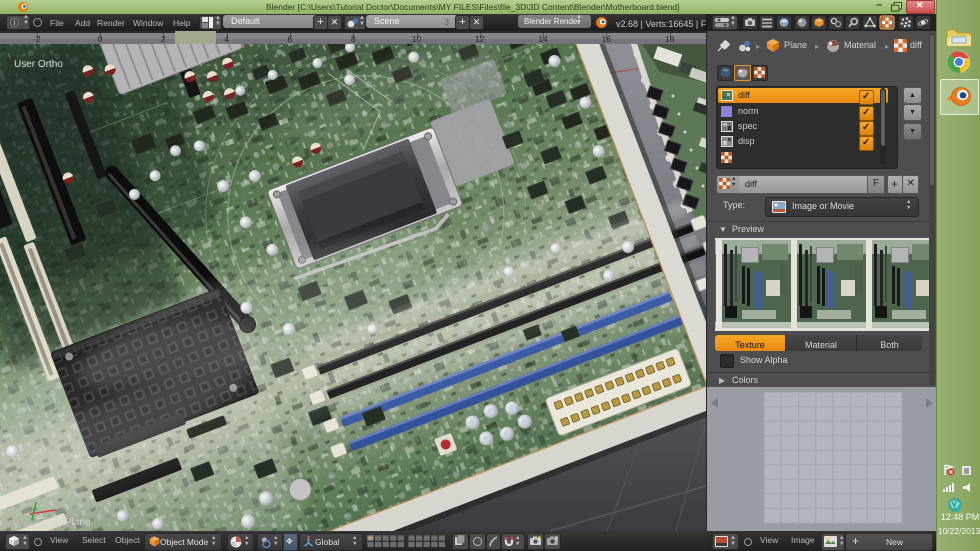 This screenshot has height=551, width=980. Describe the element at coordinates (38, 64) in the screenshot. I see `svg-text: User Ortho` at that location.